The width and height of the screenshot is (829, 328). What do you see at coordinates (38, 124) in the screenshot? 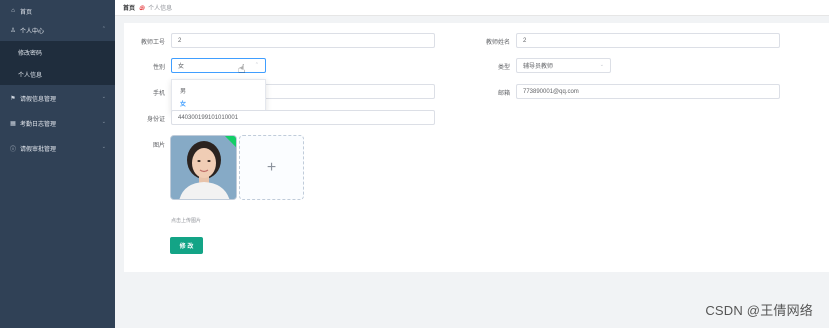
I see `sidebar-item-label: 考勤日志管理` at bounding box center [38, 124].